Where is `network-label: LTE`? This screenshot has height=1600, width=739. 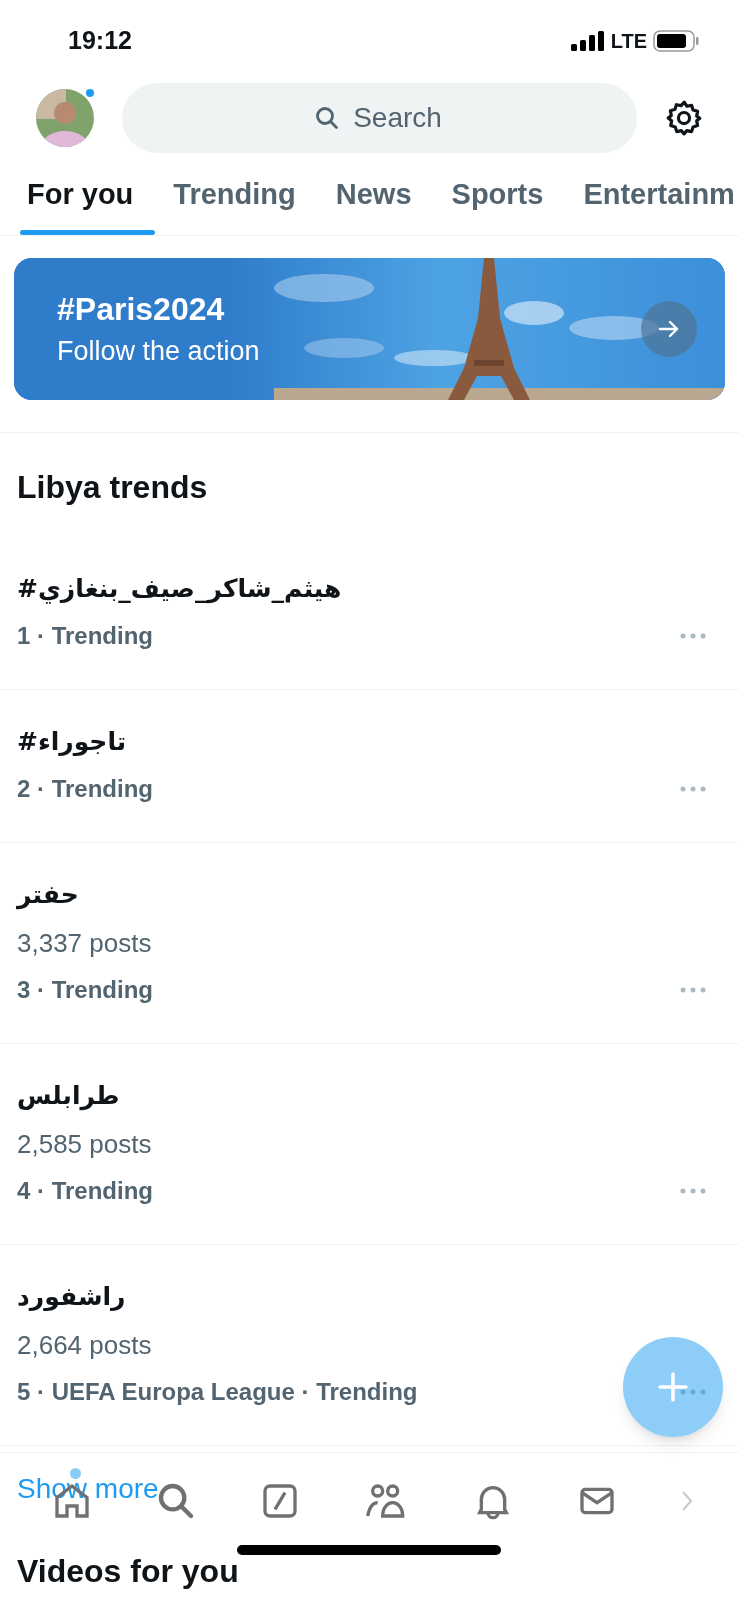 network-label: LTE is located at coordinates (628, 41).